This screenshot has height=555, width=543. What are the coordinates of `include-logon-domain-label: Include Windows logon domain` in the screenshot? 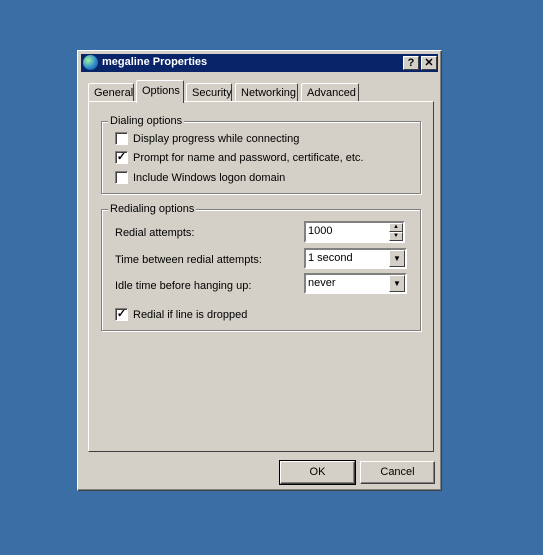 It's located at (209, 178).